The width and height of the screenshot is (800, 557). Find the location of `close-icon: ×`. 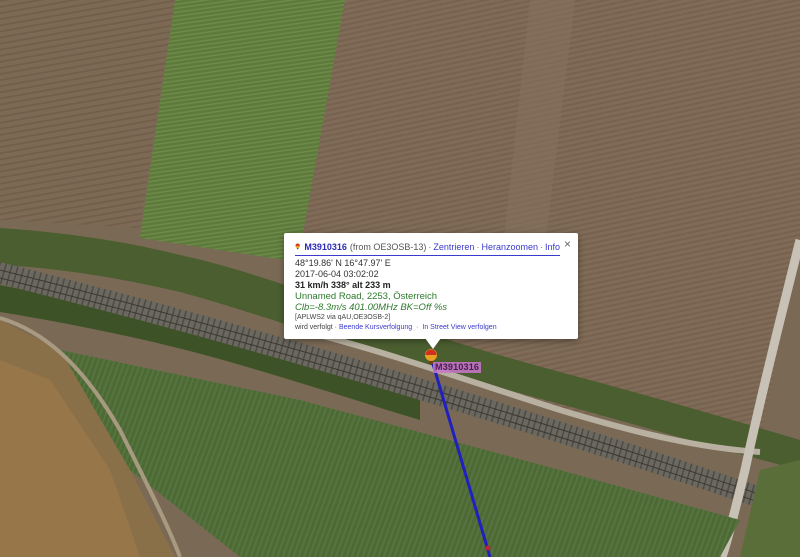

close-icon: × is located at coordinates (567, 244).